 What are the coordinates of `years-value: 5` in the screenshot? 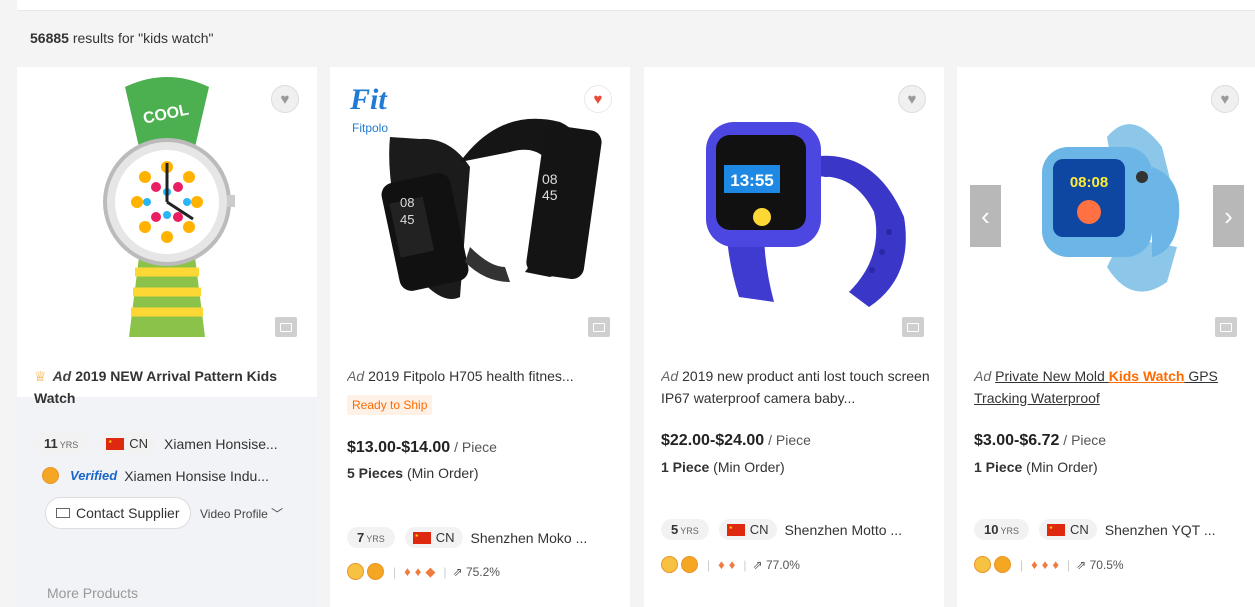 It's located at (675, 529).